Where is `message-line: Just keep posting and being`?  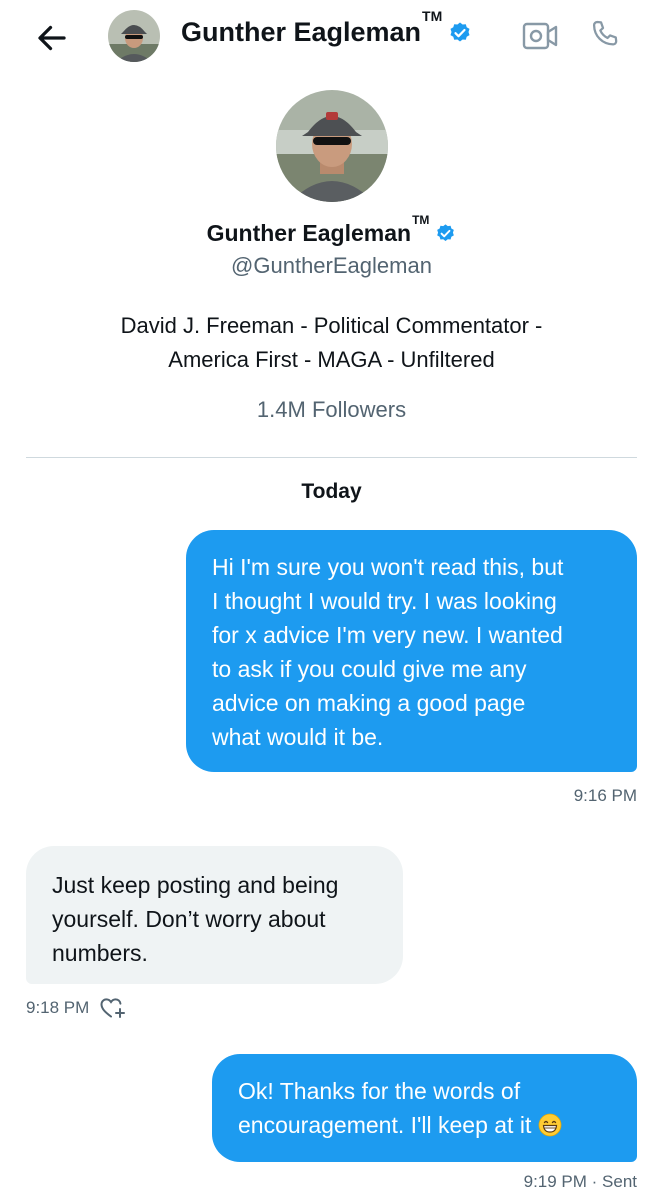 message-line: Just keep posting and being is located at coordinates (195, 885).